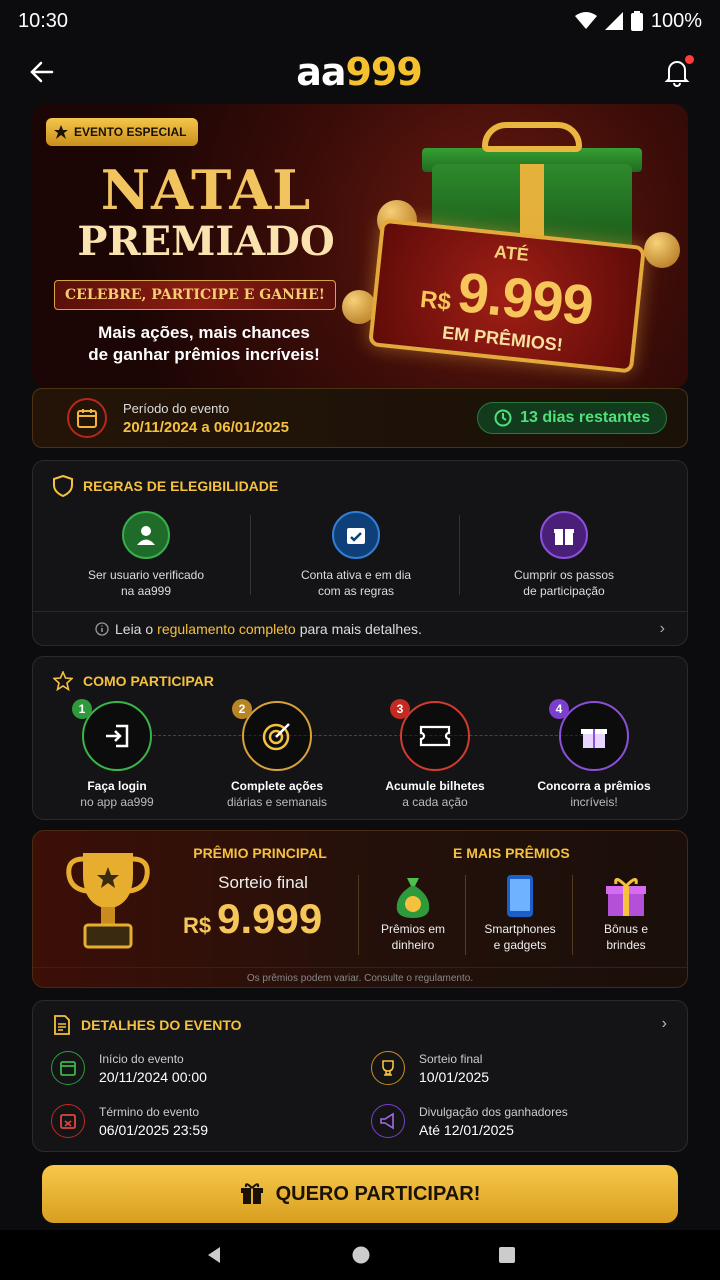 This screenshot has width=720, height=1280. What do you see at coordinates (260, 853) in the screenshot?
I see `main-prize-title: PRÊMIO PRINCIPAL` at bounding box center [260, 853].